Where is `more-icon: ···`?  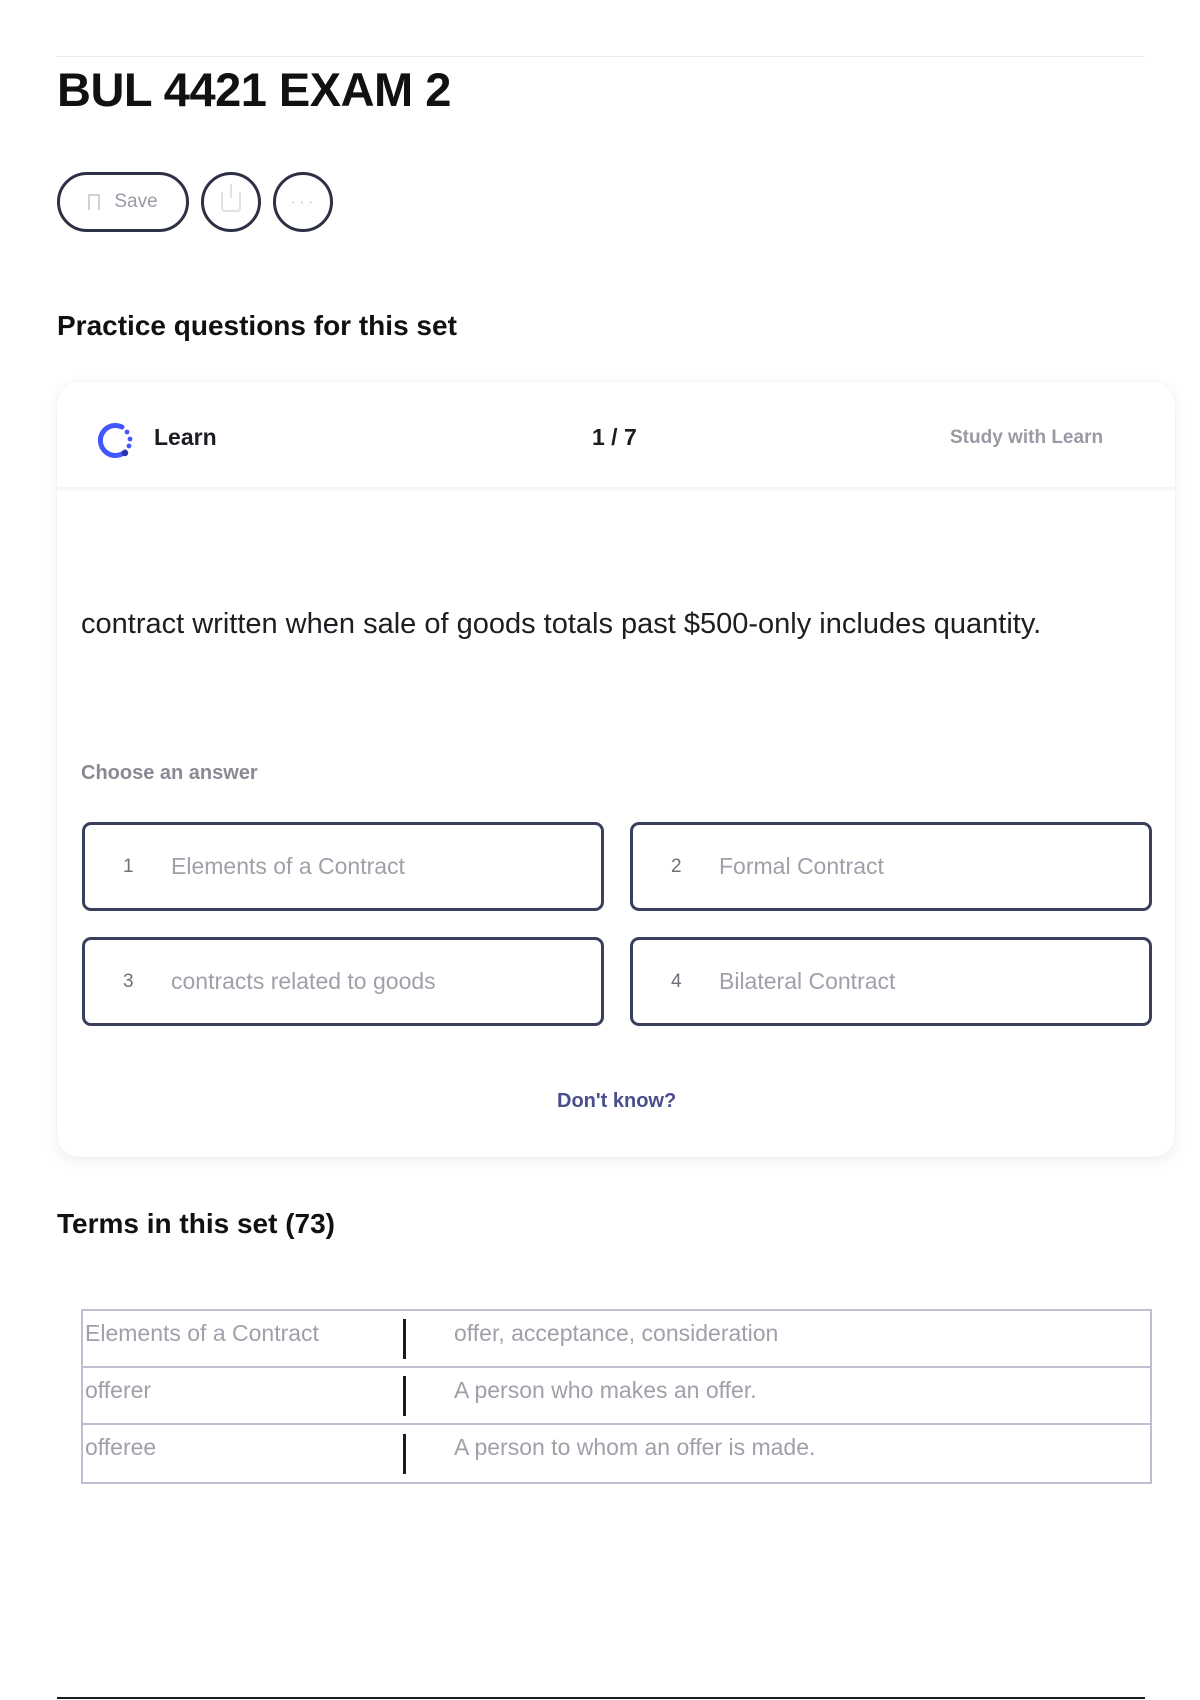 more-icon: ··· is located at coordinates (303, 202).